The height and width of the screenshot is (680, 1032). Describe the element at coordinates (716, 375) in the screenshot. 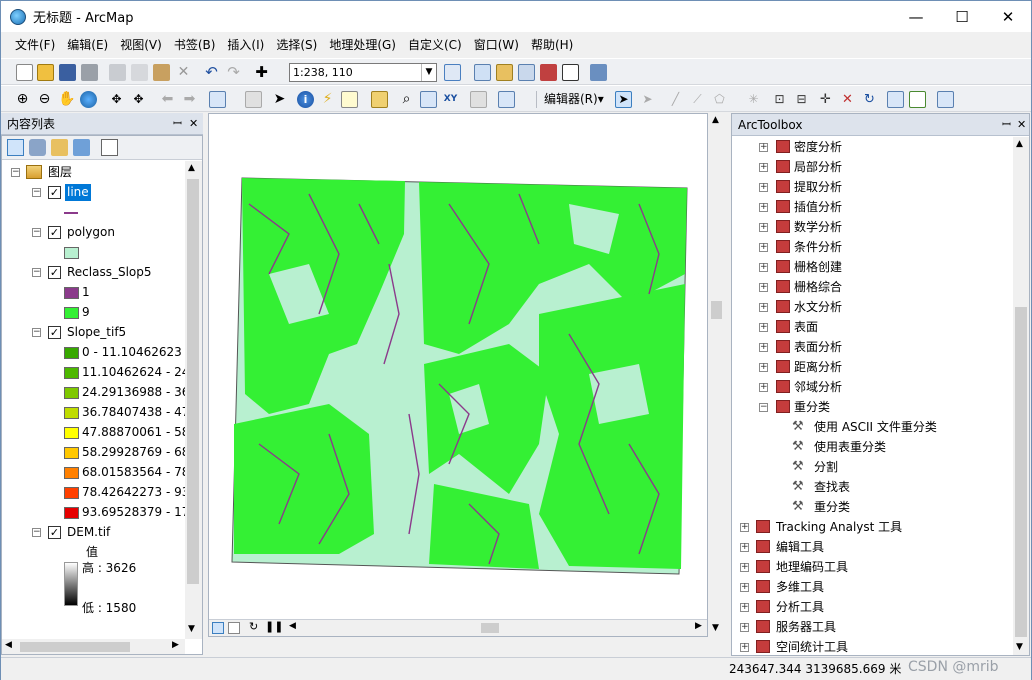

I see `map-vertical-scrollbar: ▲ ▼` at that location.